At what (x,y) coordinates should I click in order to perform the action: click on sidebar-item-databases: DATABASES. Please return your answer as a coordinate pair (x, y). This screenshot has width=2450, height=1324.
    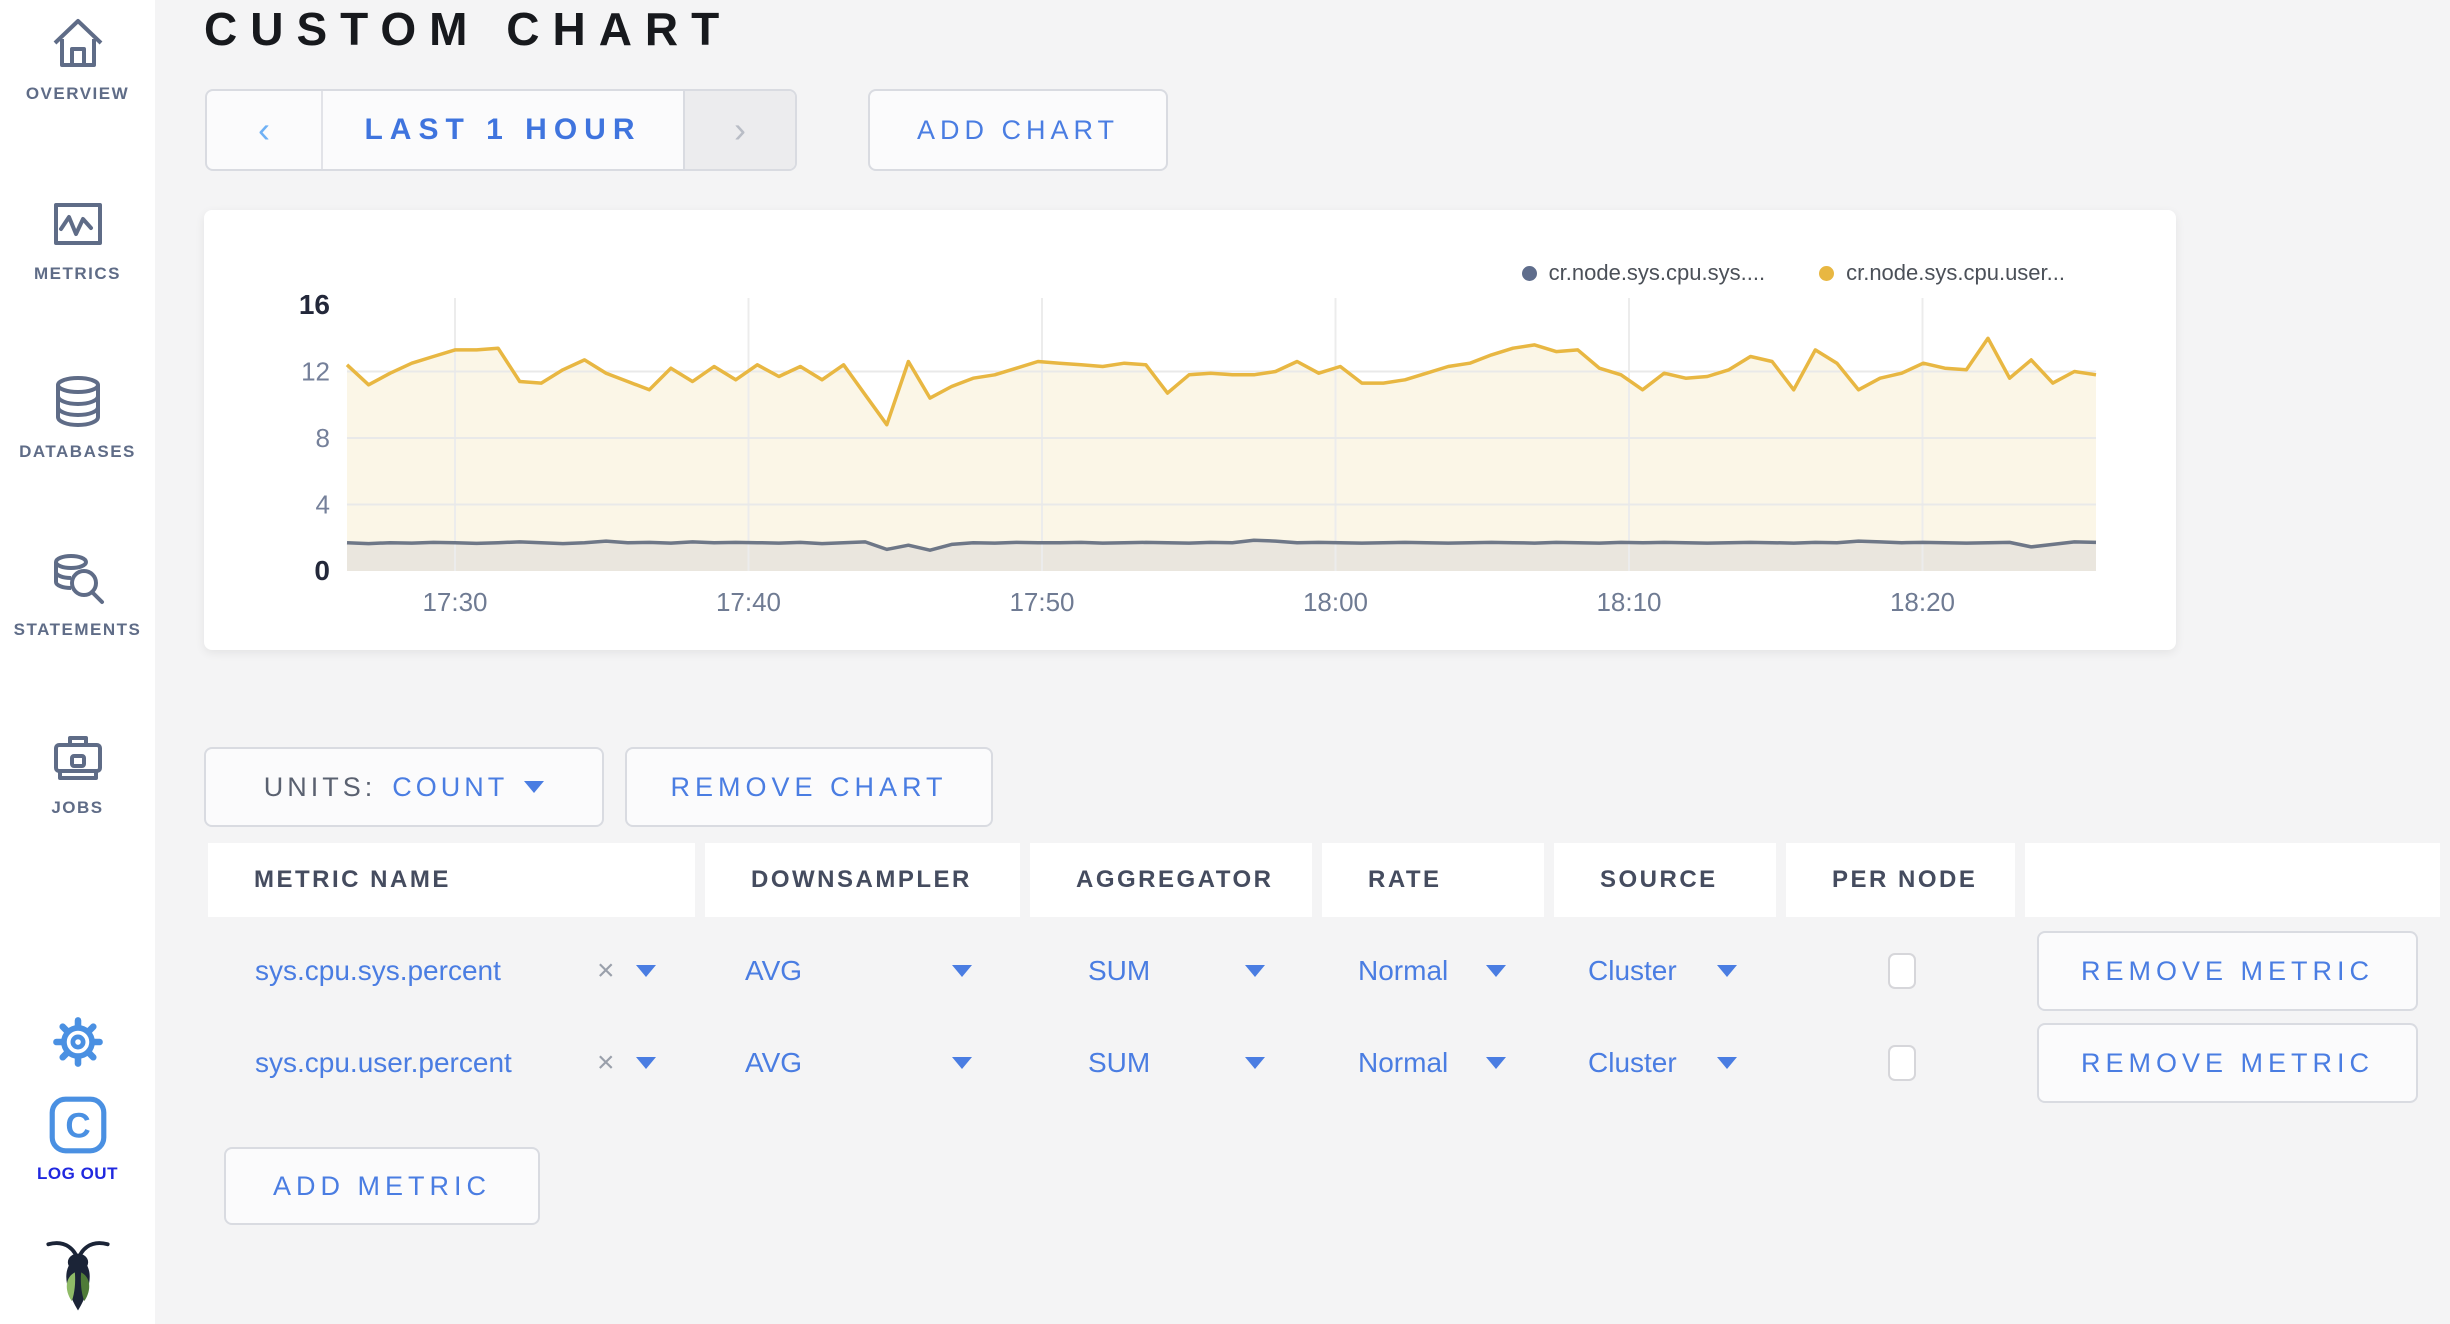
    Looking at the image, I should click on (77, 416).